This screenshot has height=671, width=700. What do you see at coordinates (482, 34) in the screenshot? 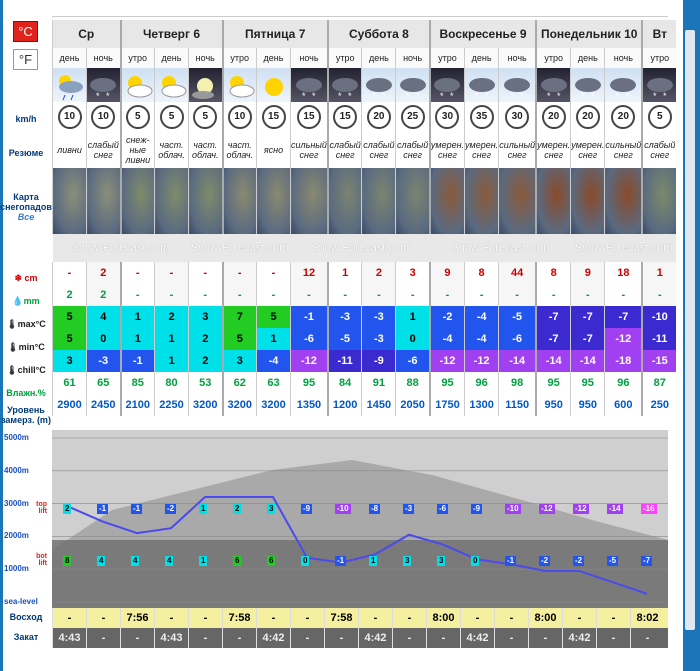
I see `day-header: Воскресенье 9` at bounding box center [482, 34].